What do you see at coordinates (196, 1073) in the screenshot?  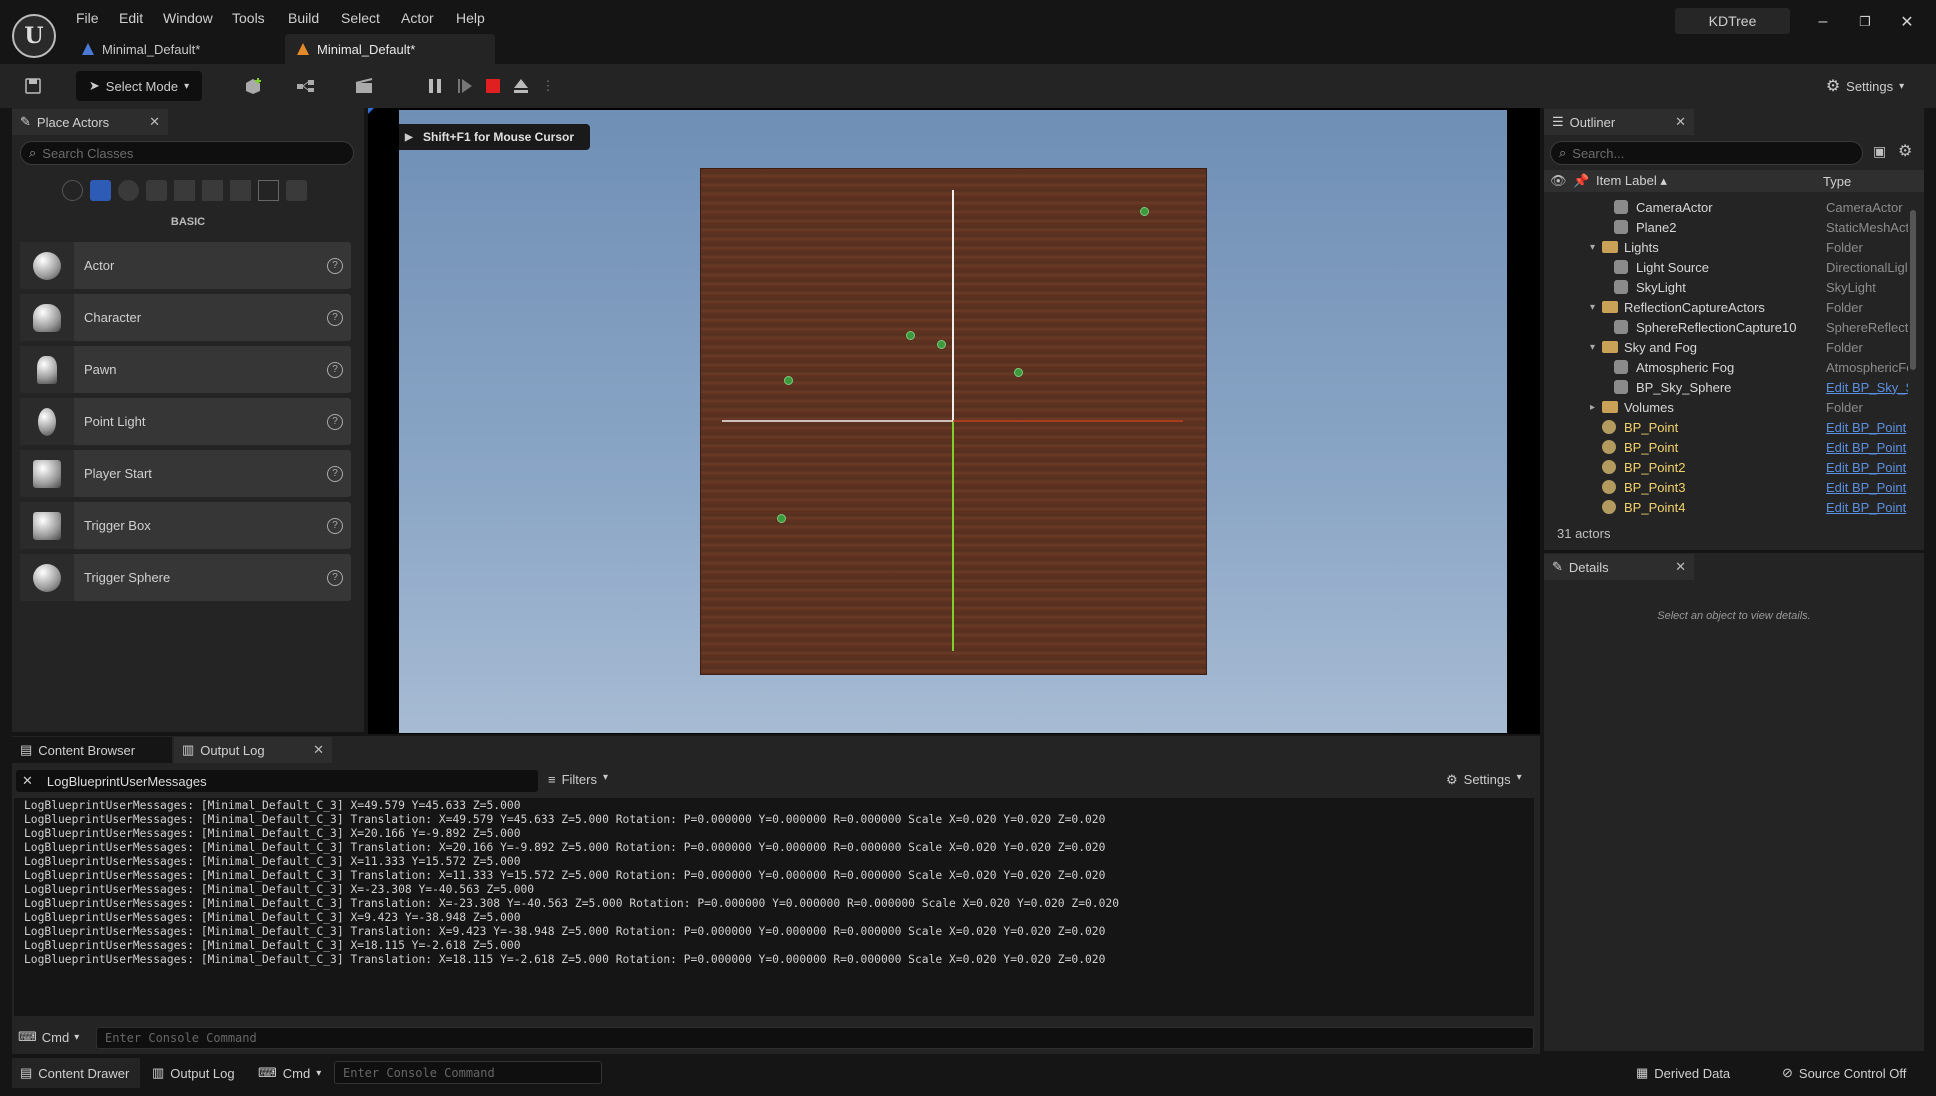 I see `status-output-log-button: ▥ Output Log` at bounding box center [196, 1073].